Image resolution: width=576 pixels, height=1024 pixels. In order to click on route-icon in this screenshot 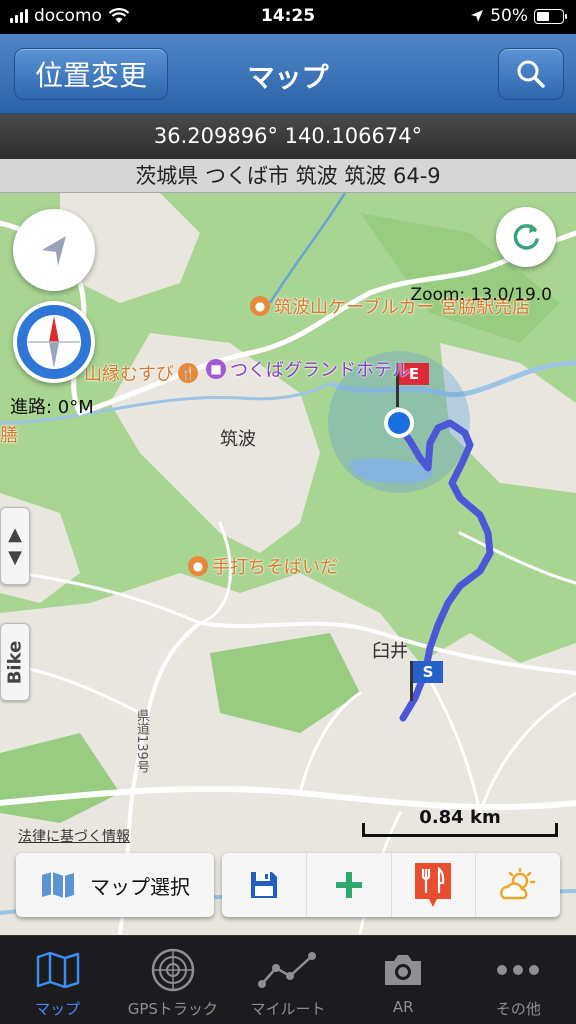, I will do `click(287, 970)`.